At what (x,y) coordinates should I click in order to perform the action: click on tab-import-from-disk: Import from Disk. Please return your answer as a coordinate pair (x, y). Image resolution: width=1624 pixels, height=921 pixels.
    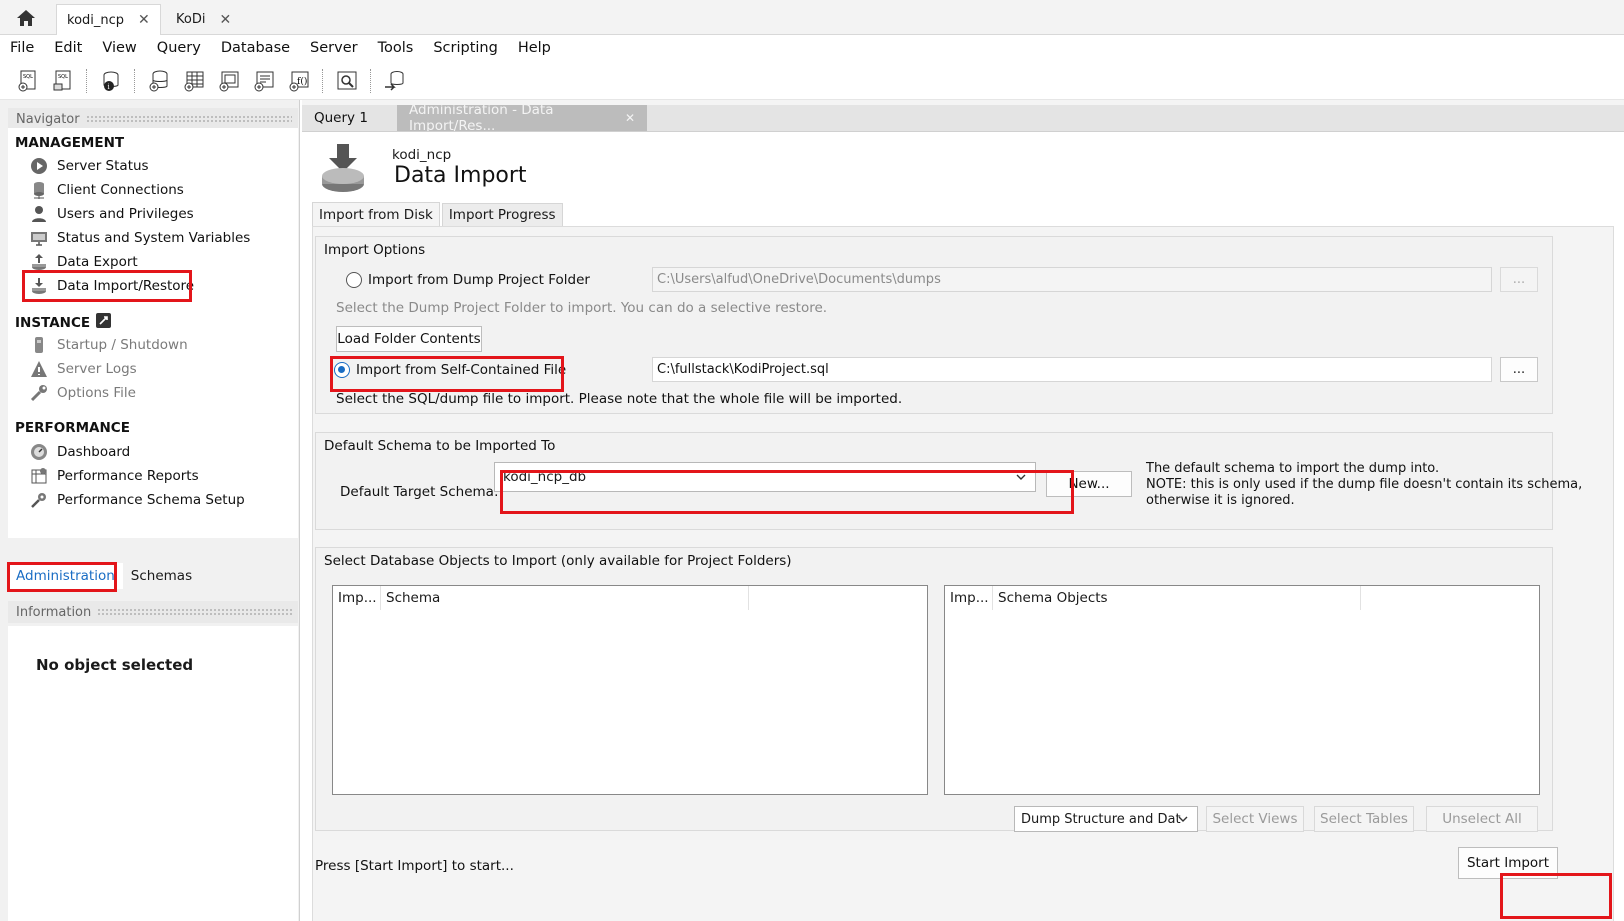
    Looking at the image, I should click on (376, 214).